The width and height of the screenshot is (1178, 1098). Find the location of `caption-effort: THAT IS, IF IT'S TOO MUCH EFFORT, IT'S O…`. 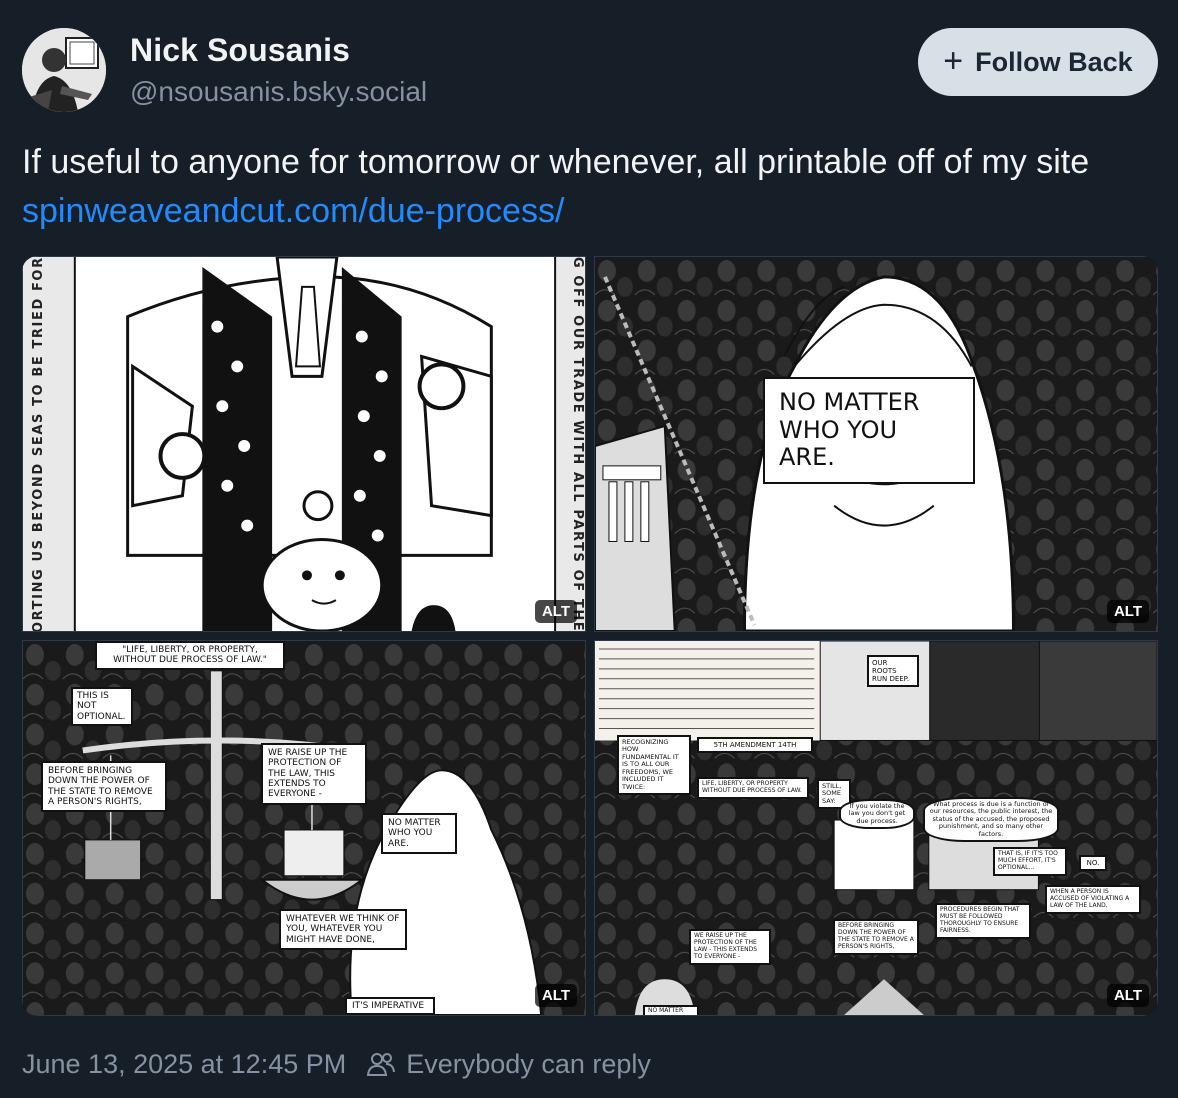

caption-effort: THAT IS, IF IT'S TOO MUCH EFFORT, IT'S O… is located at coordinates (1030, 861).